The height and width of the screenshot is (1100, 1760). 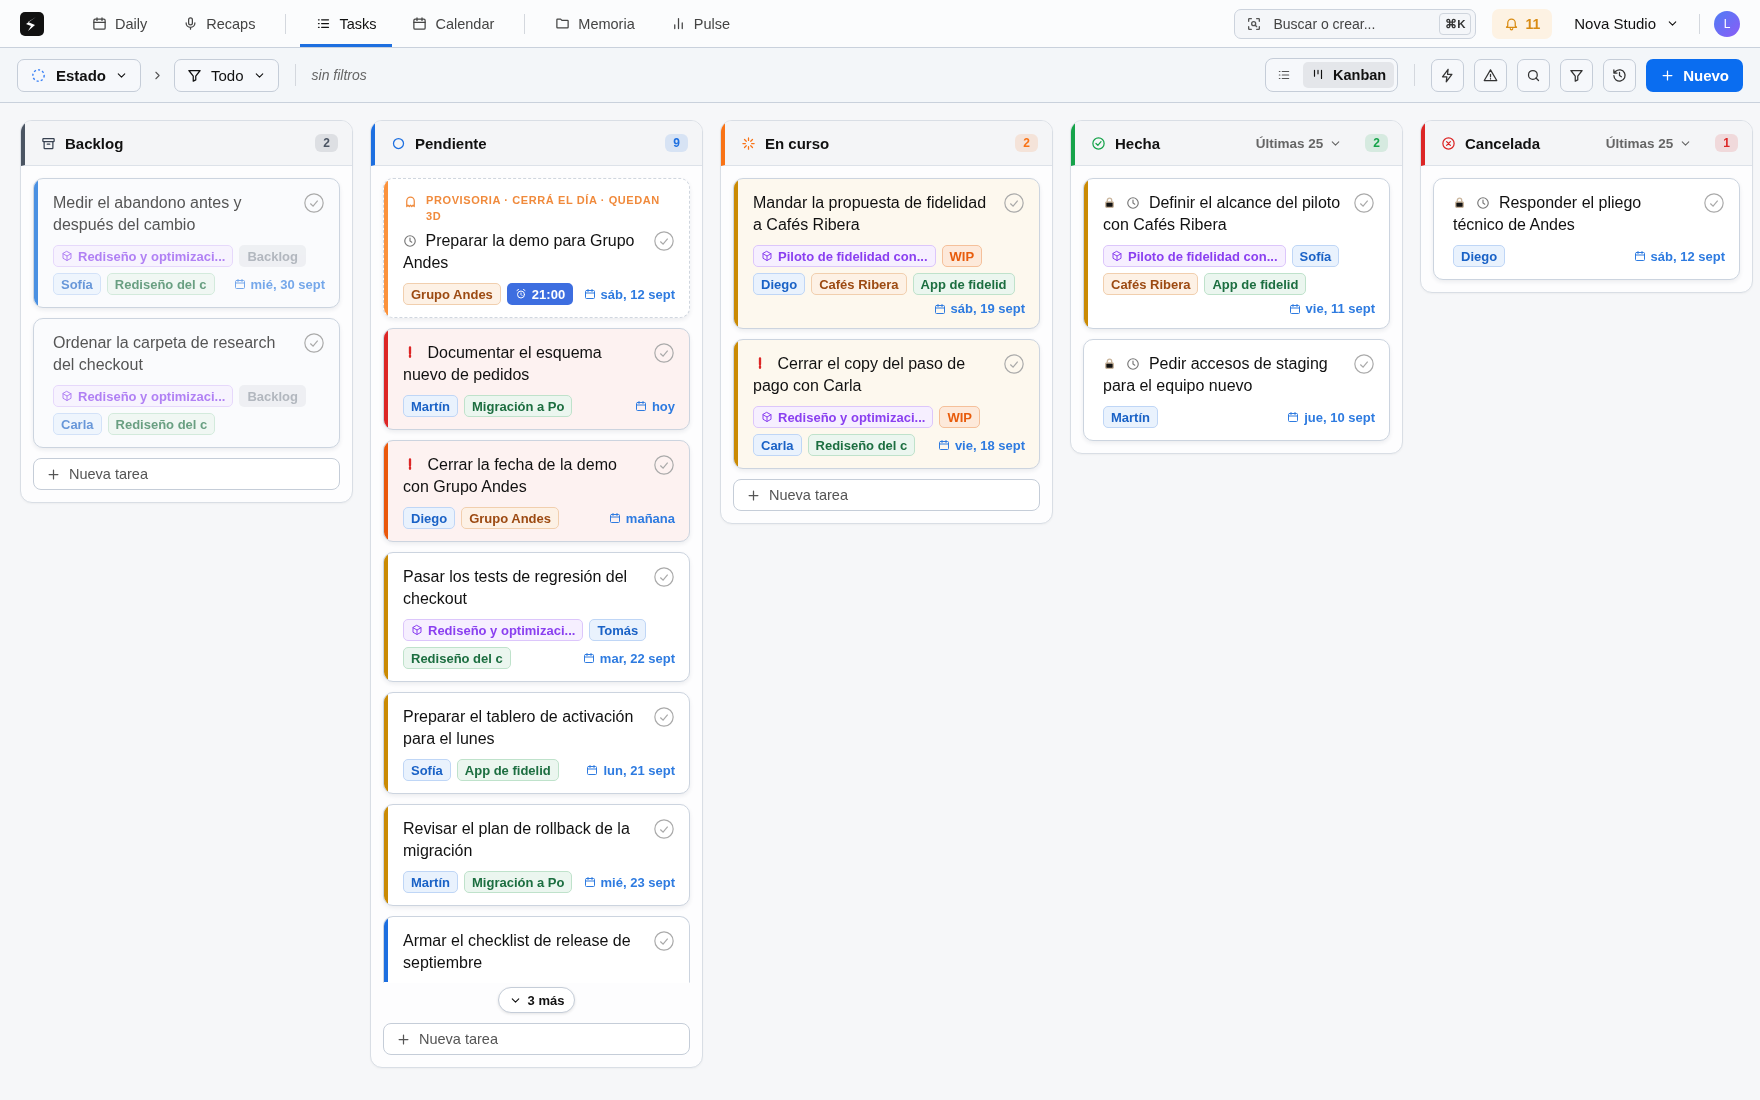 What do you see at coordinates (650, 518) in the screenshot?
I see `due-date: mañana` at bounding box center [650, 518].